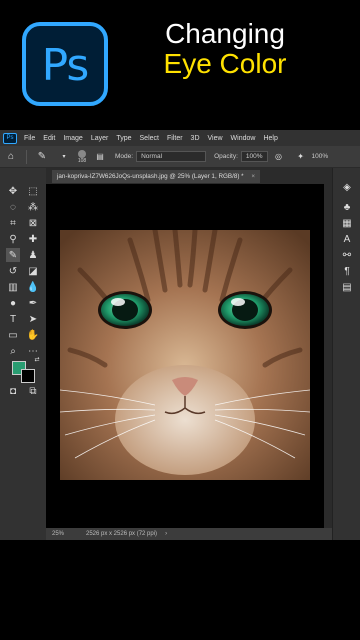 The width and height of the screenshot is (360, 640). Describe the element at coordinates (28, 376) in the screenshot. I see `background-color-swatch` at that location.